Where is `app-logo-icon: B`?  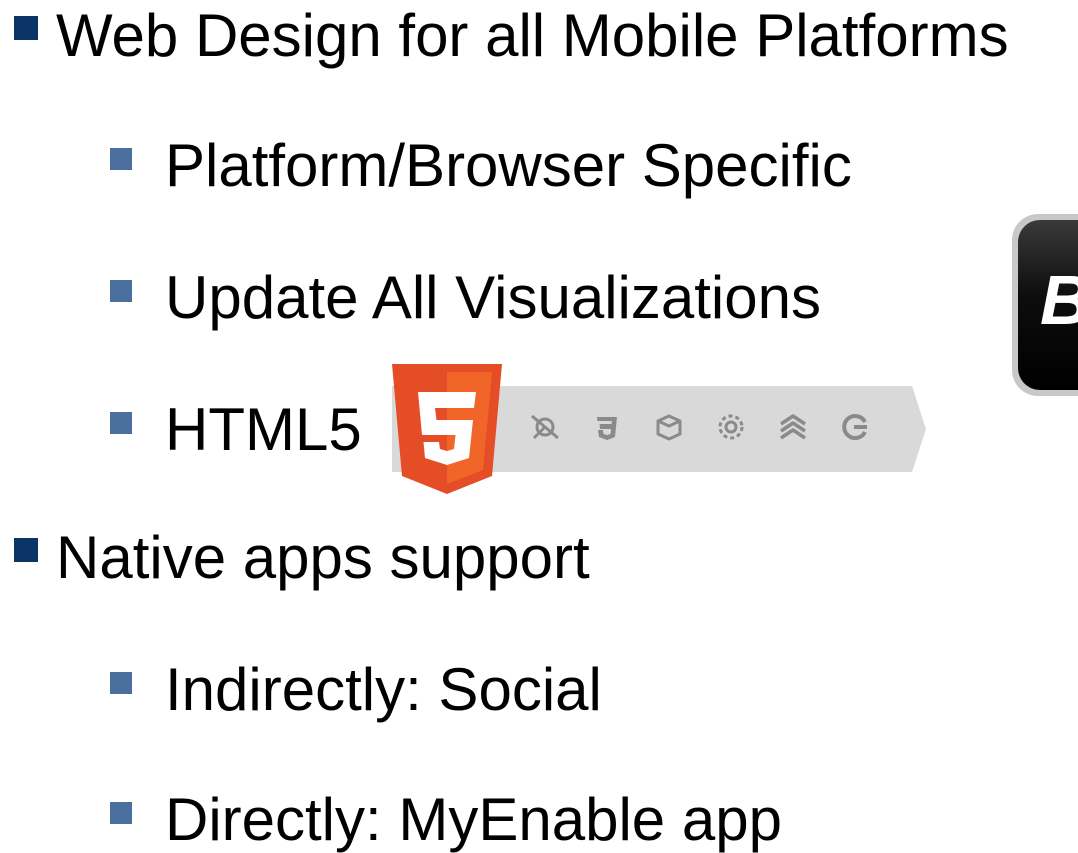 app-logo-icon: B is located at coordinates (1045, 305).